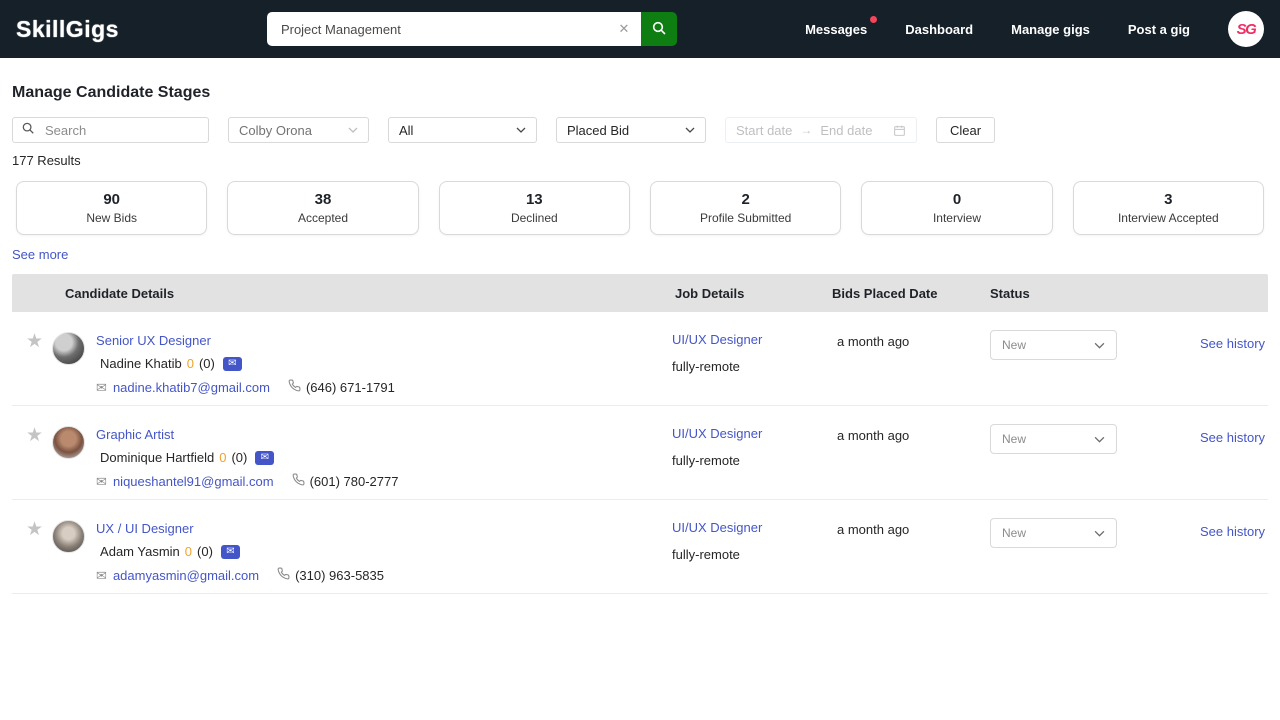 Image resolution: width=1280 pixels, height=720 pixels. I want to click on clear-search-icon: ✕, so click(623, 29).